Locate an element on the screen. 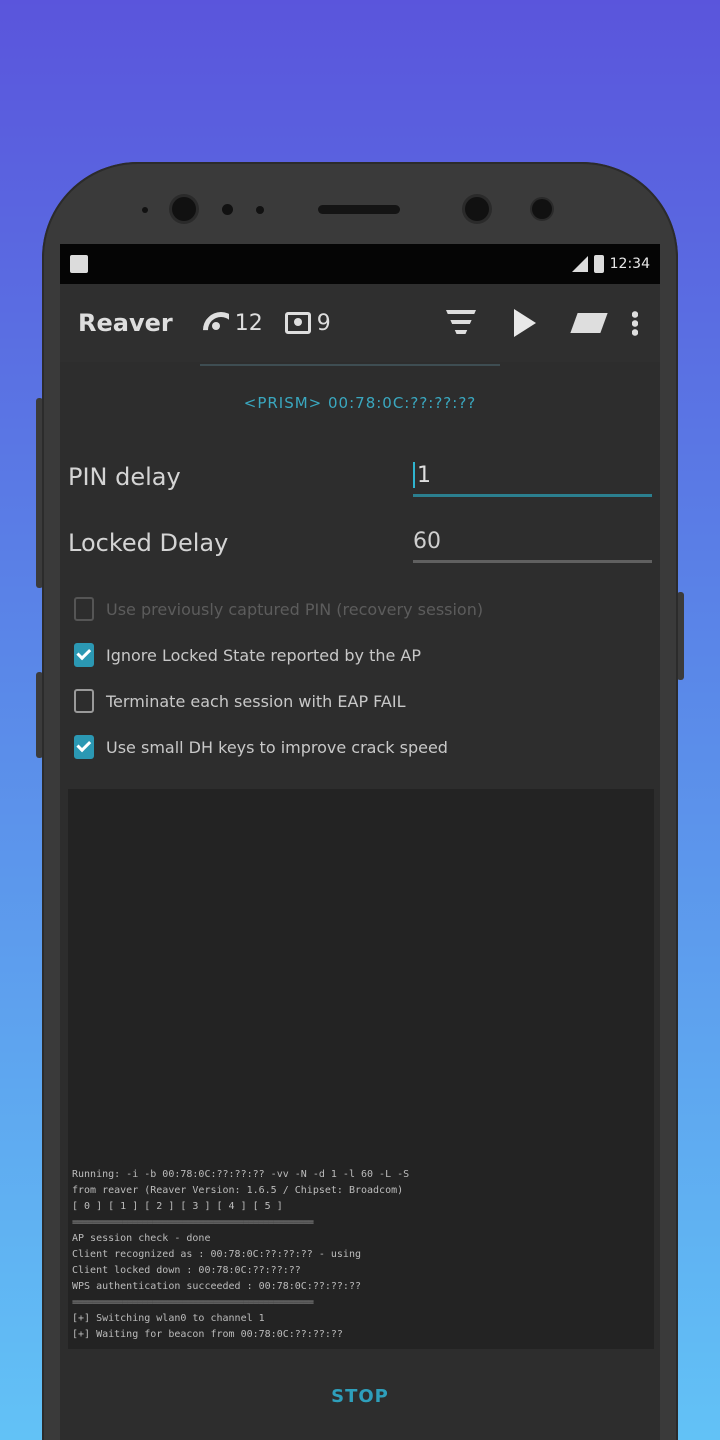  overflow-menu-button is located at coordinates (635, 323).